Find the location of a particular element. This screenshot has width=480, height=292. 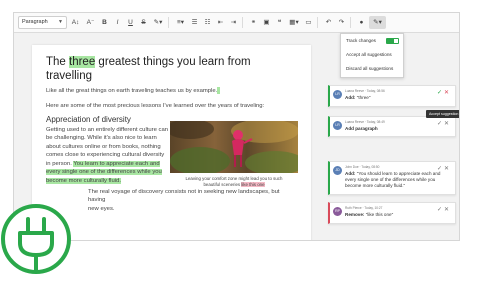

italic-label: I is located at coordinates (117, 22).